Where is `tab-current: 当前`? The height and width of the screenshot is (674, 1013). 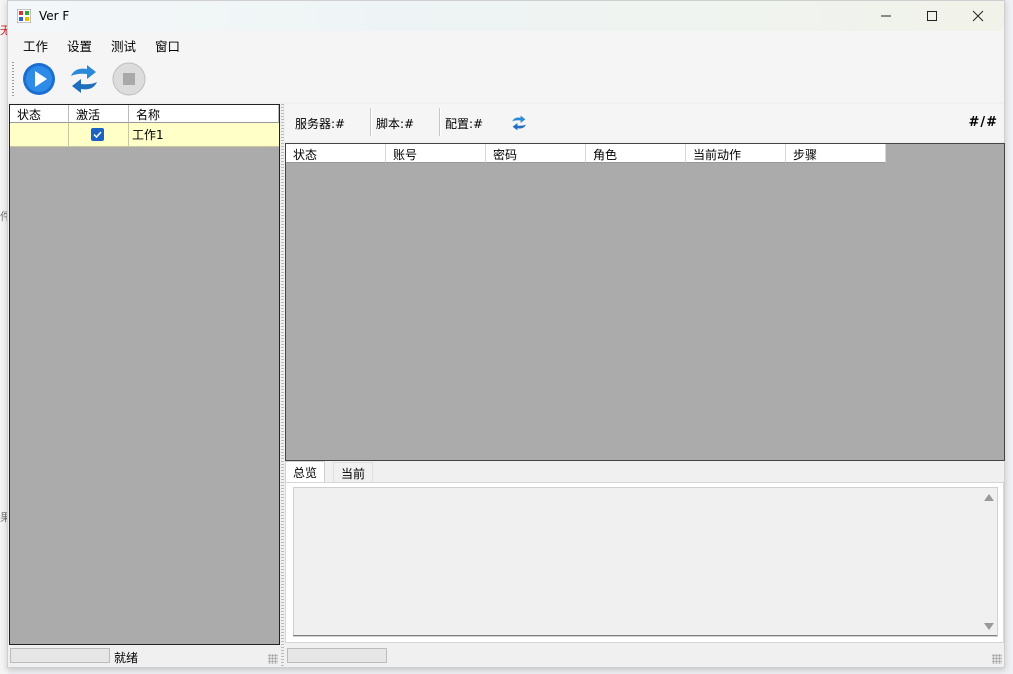
tab-current: 当前 is located at coordinates (353, 472).